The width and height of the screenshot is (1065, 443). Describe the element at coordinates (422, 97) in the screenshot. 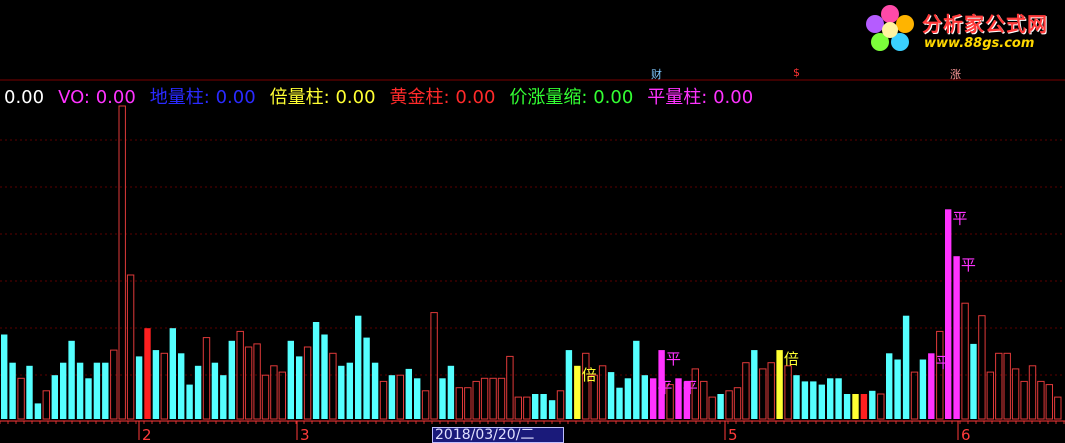

I see `legend-label: 黄金柱:` at that location.